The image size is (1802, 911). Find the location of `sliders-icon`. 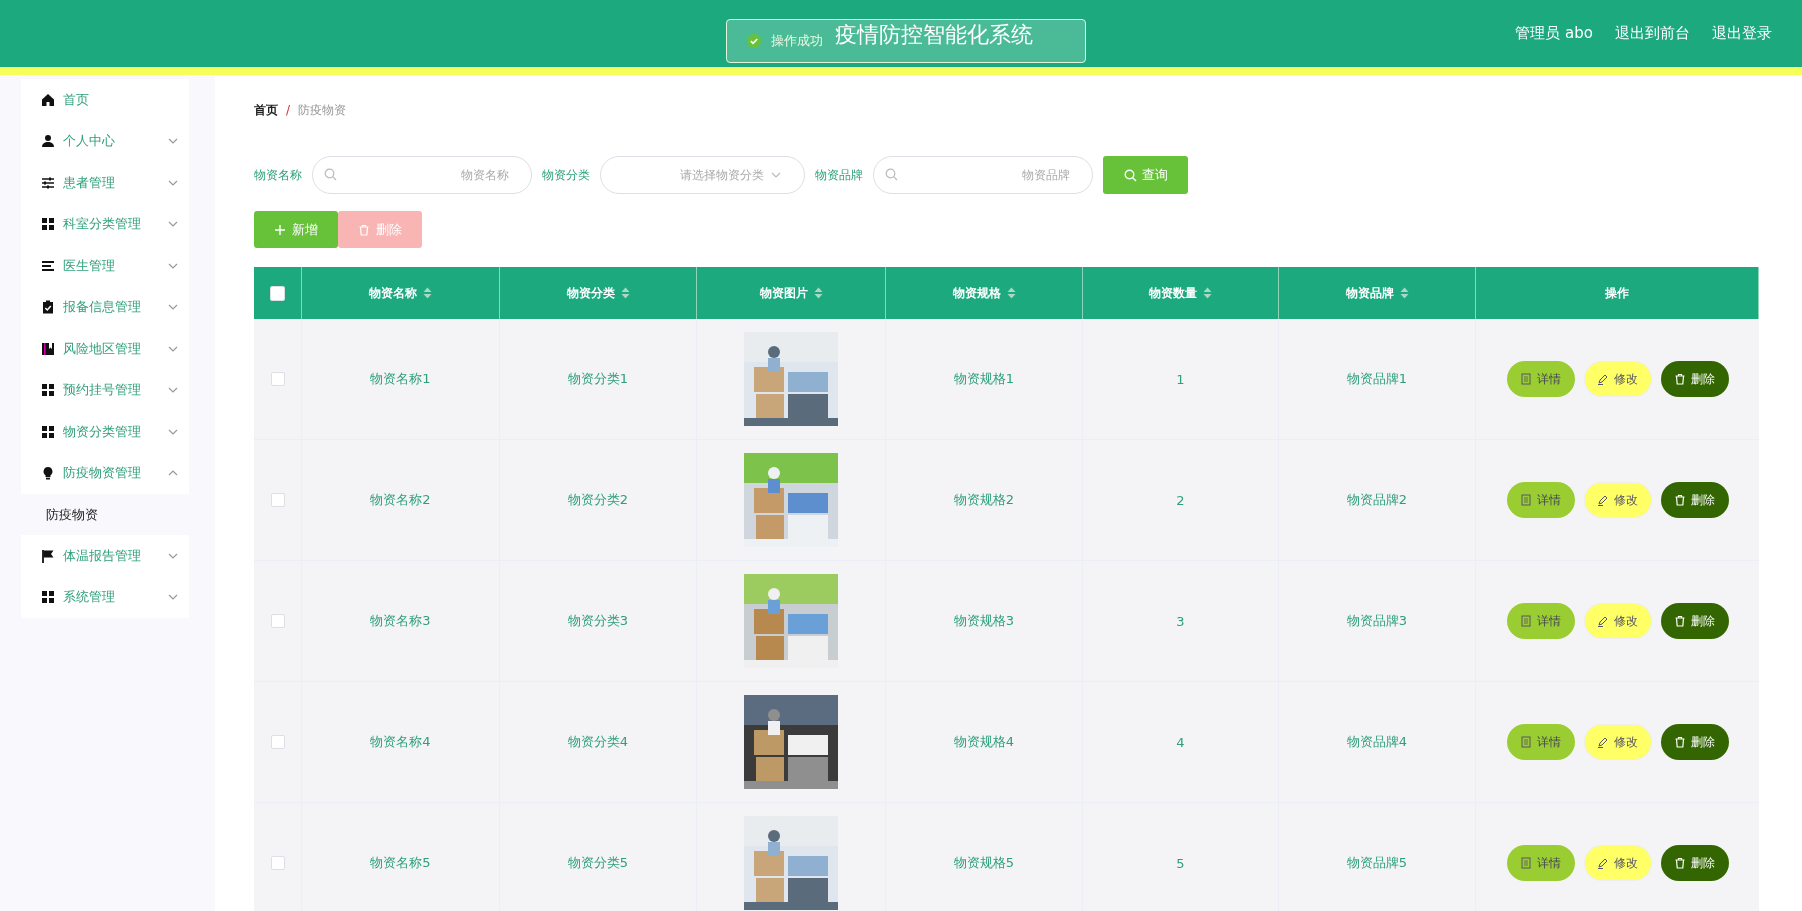

sliders-icon is located at coordinates (48, 182).